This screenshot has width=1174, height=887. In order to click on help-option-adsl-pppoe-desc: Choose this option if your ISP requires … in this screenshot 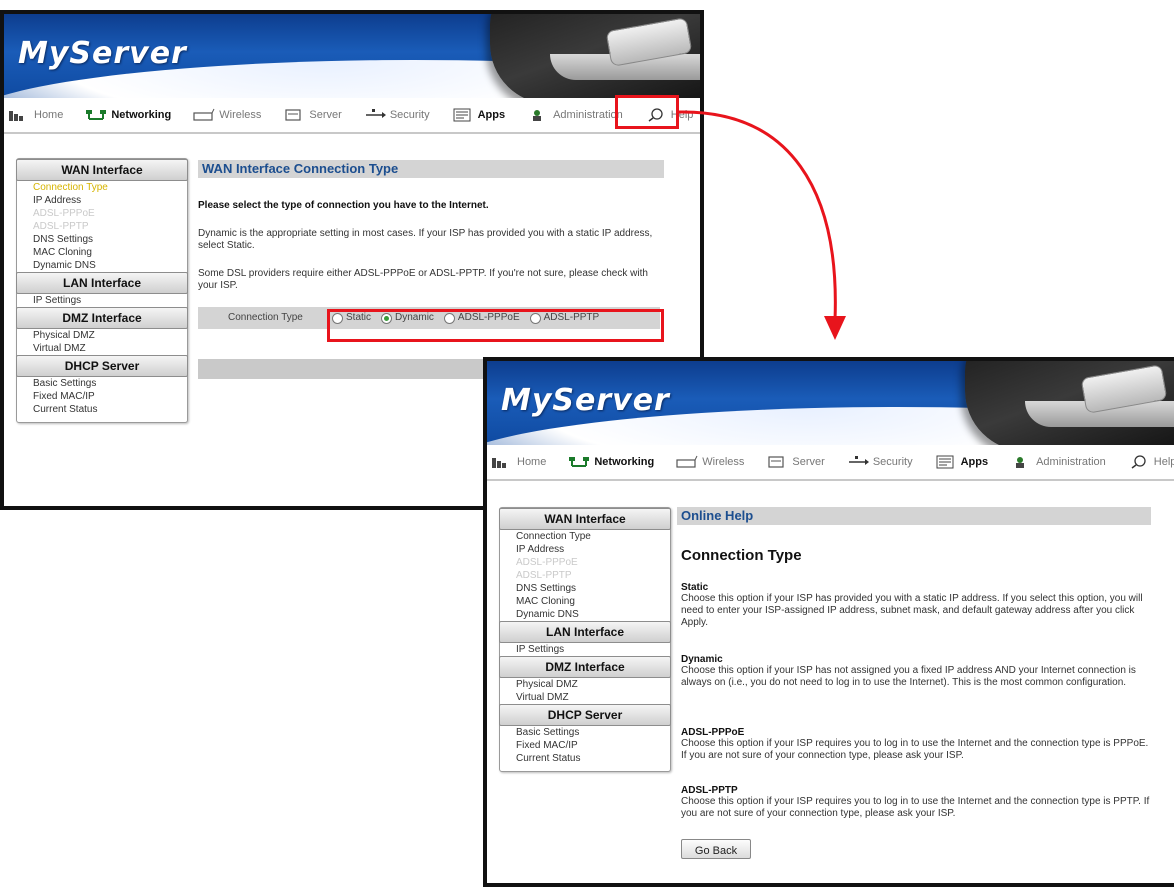, I will do `click(915, 749)`.